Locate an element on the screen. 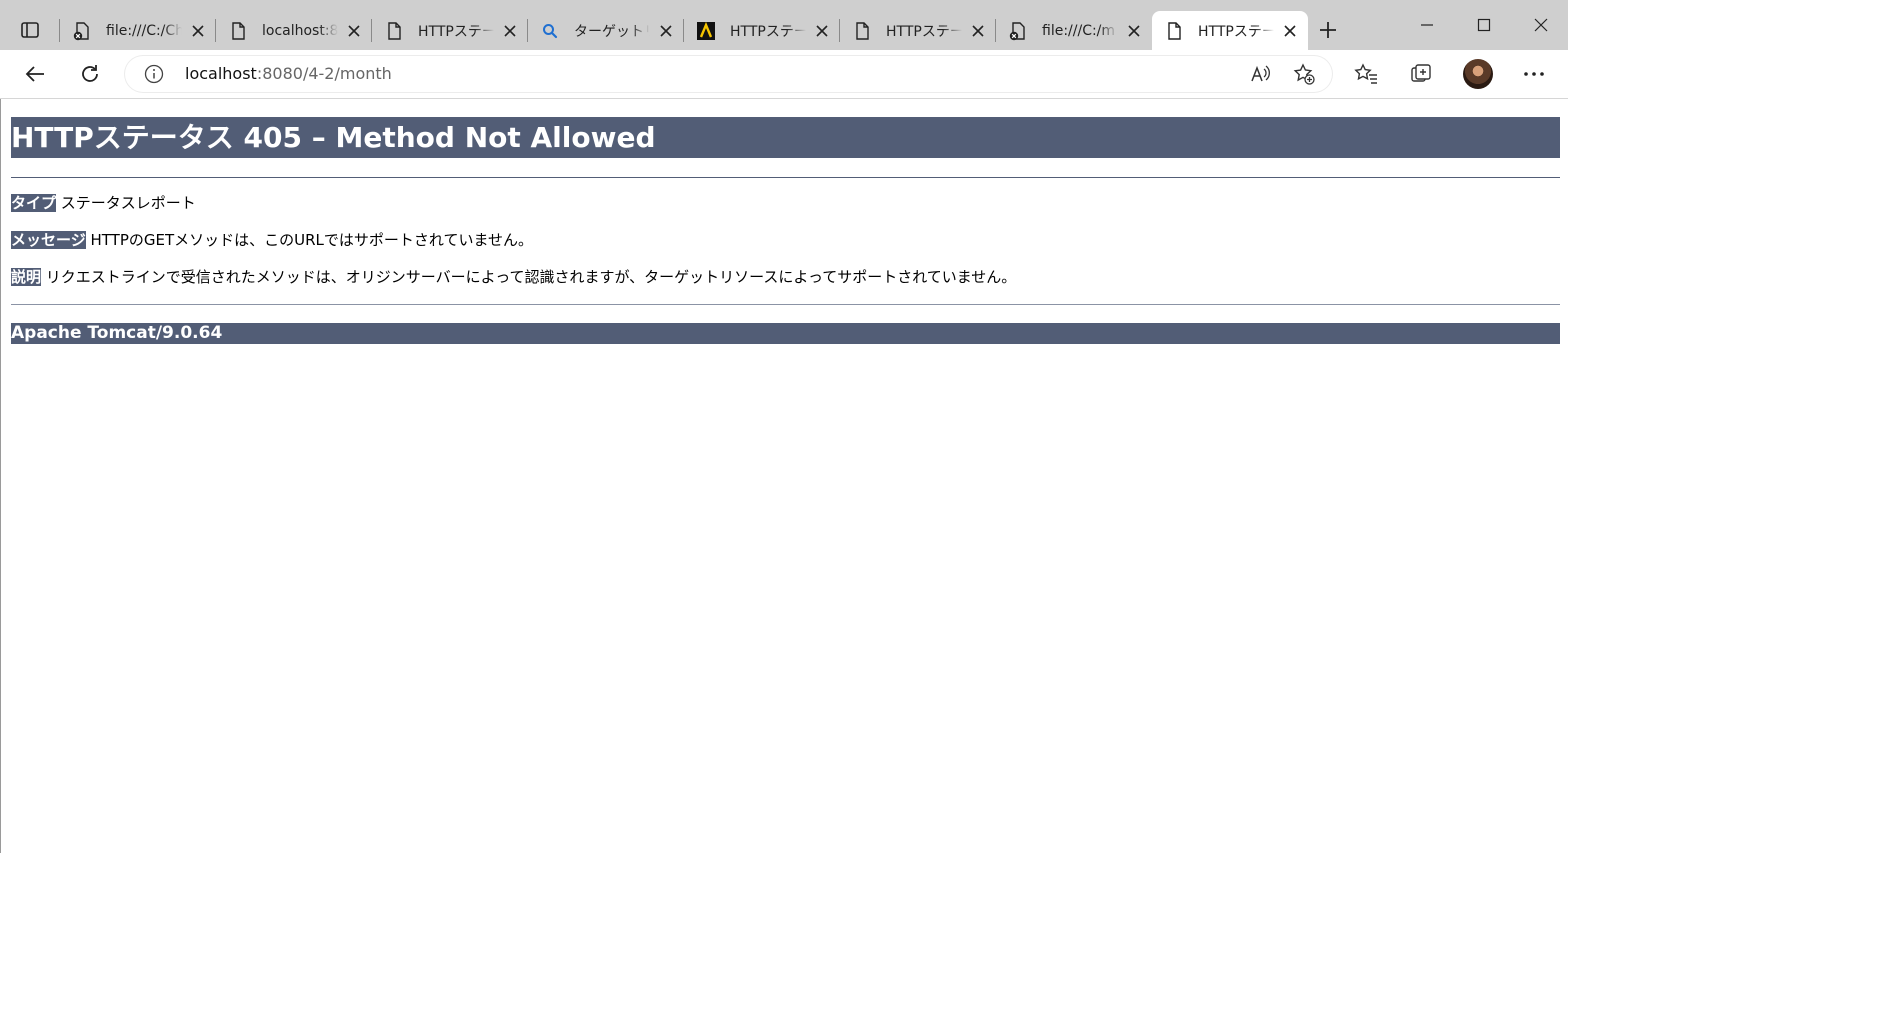 The image size is (1898, 1033). new-tab-button is located at coordinates (1328, 30).